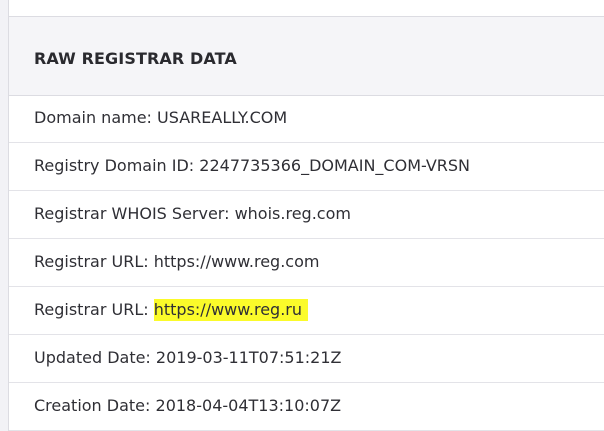 Image resolution: width=604 pixels, height=431 pixels. I want to click on whois-line: Domain name: USAREALLY.COM, so click(160, 117).